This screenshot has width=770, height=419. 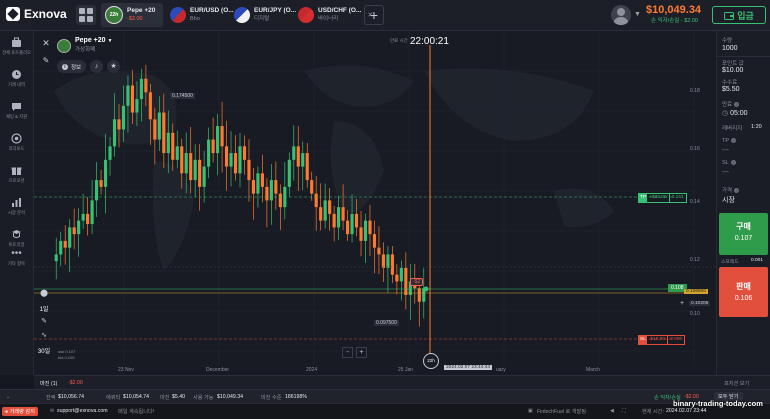 What do you see at coordinates (674, 10) in the screenshot?
I see `balance-value: $10,049.34` at bounding box center [674, 10].